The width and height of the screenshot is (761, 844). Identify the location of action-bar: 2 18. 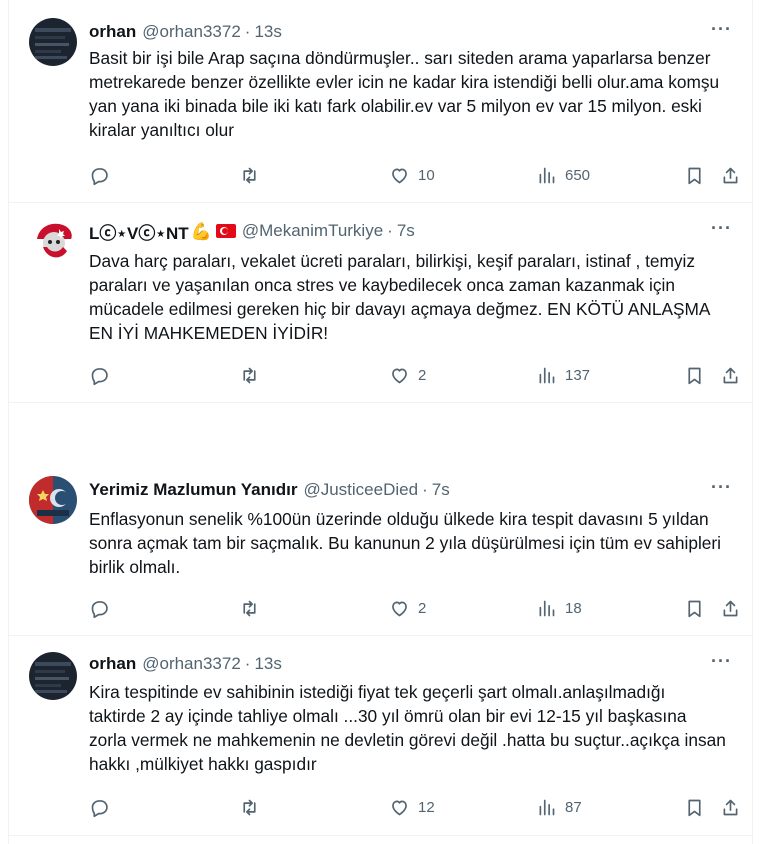
(413, 608).